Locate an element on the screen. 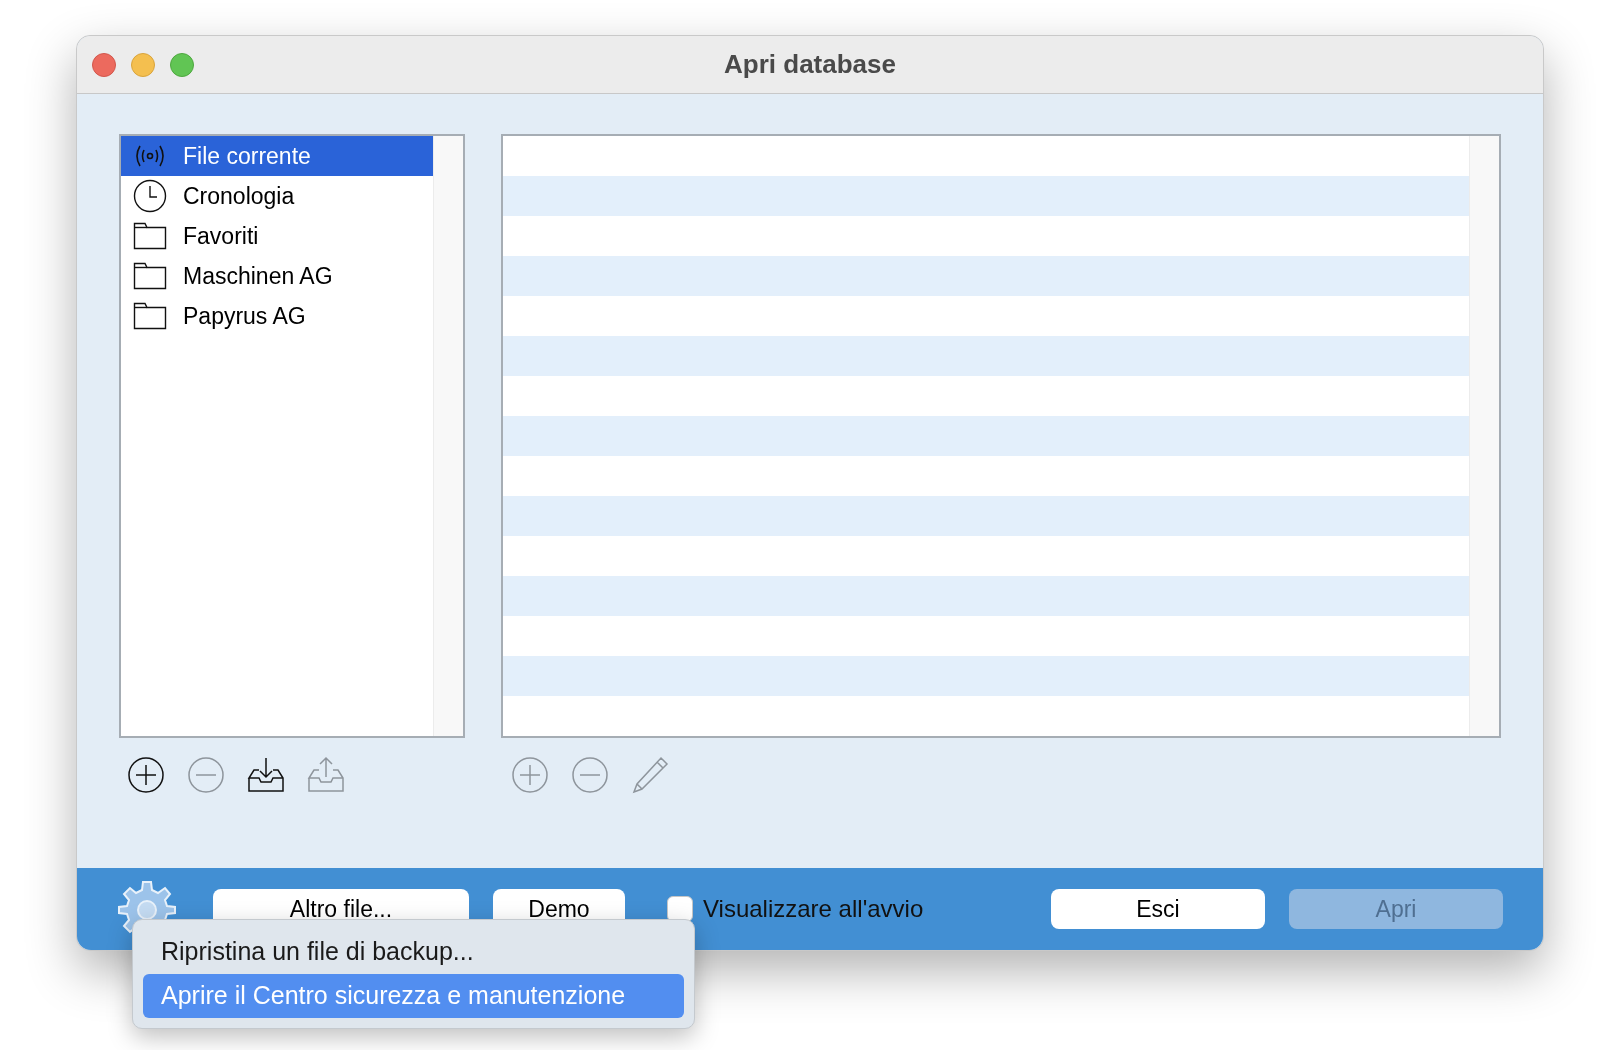 The width and height of the screenshot is (1606, 1050). window-title: Apri database is located at coordinates (810, 64).